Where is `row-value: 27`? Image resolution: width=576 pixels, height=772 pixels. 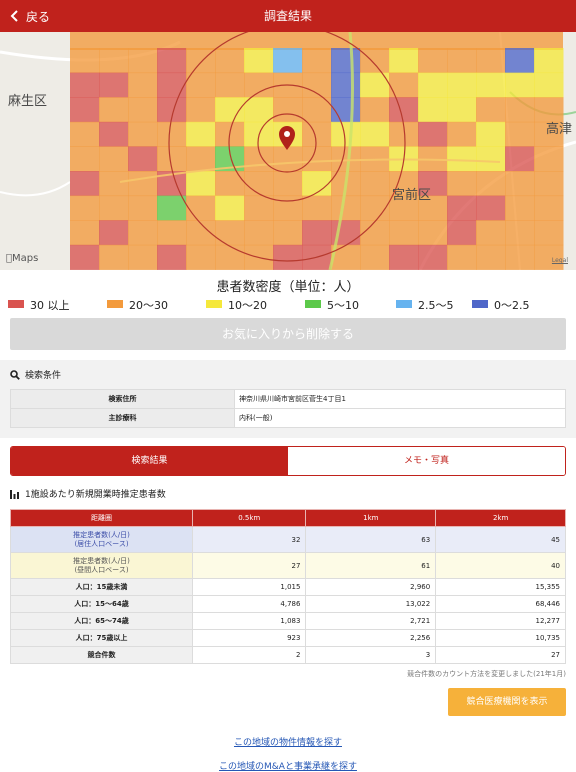 row-value: 27 is located at coordinates (249, 565).